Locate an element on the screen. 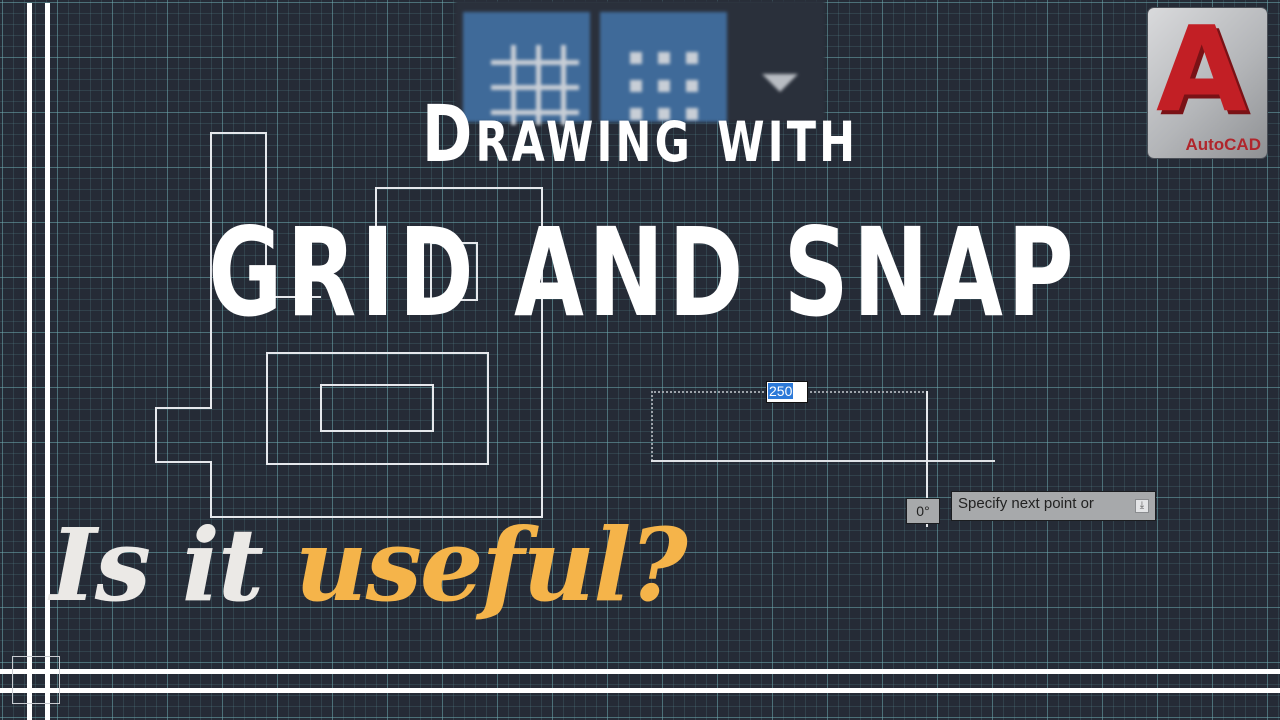 The image size is (1280, 720). angle-readout: 0° is located at coordinates (923, 511).